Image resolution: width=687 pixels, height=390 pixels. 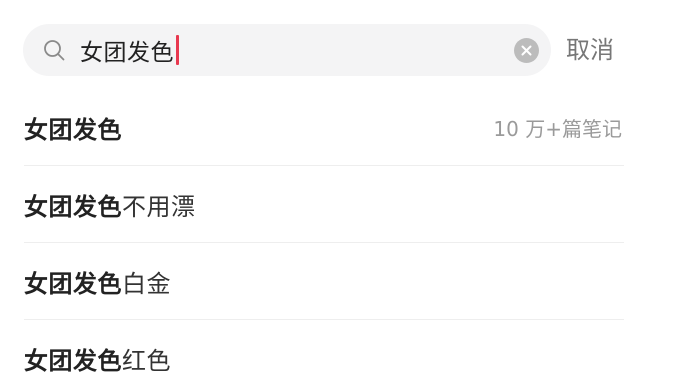 I want to click on suggestion-label: 女团发色红色, so click(x=97, y=358).